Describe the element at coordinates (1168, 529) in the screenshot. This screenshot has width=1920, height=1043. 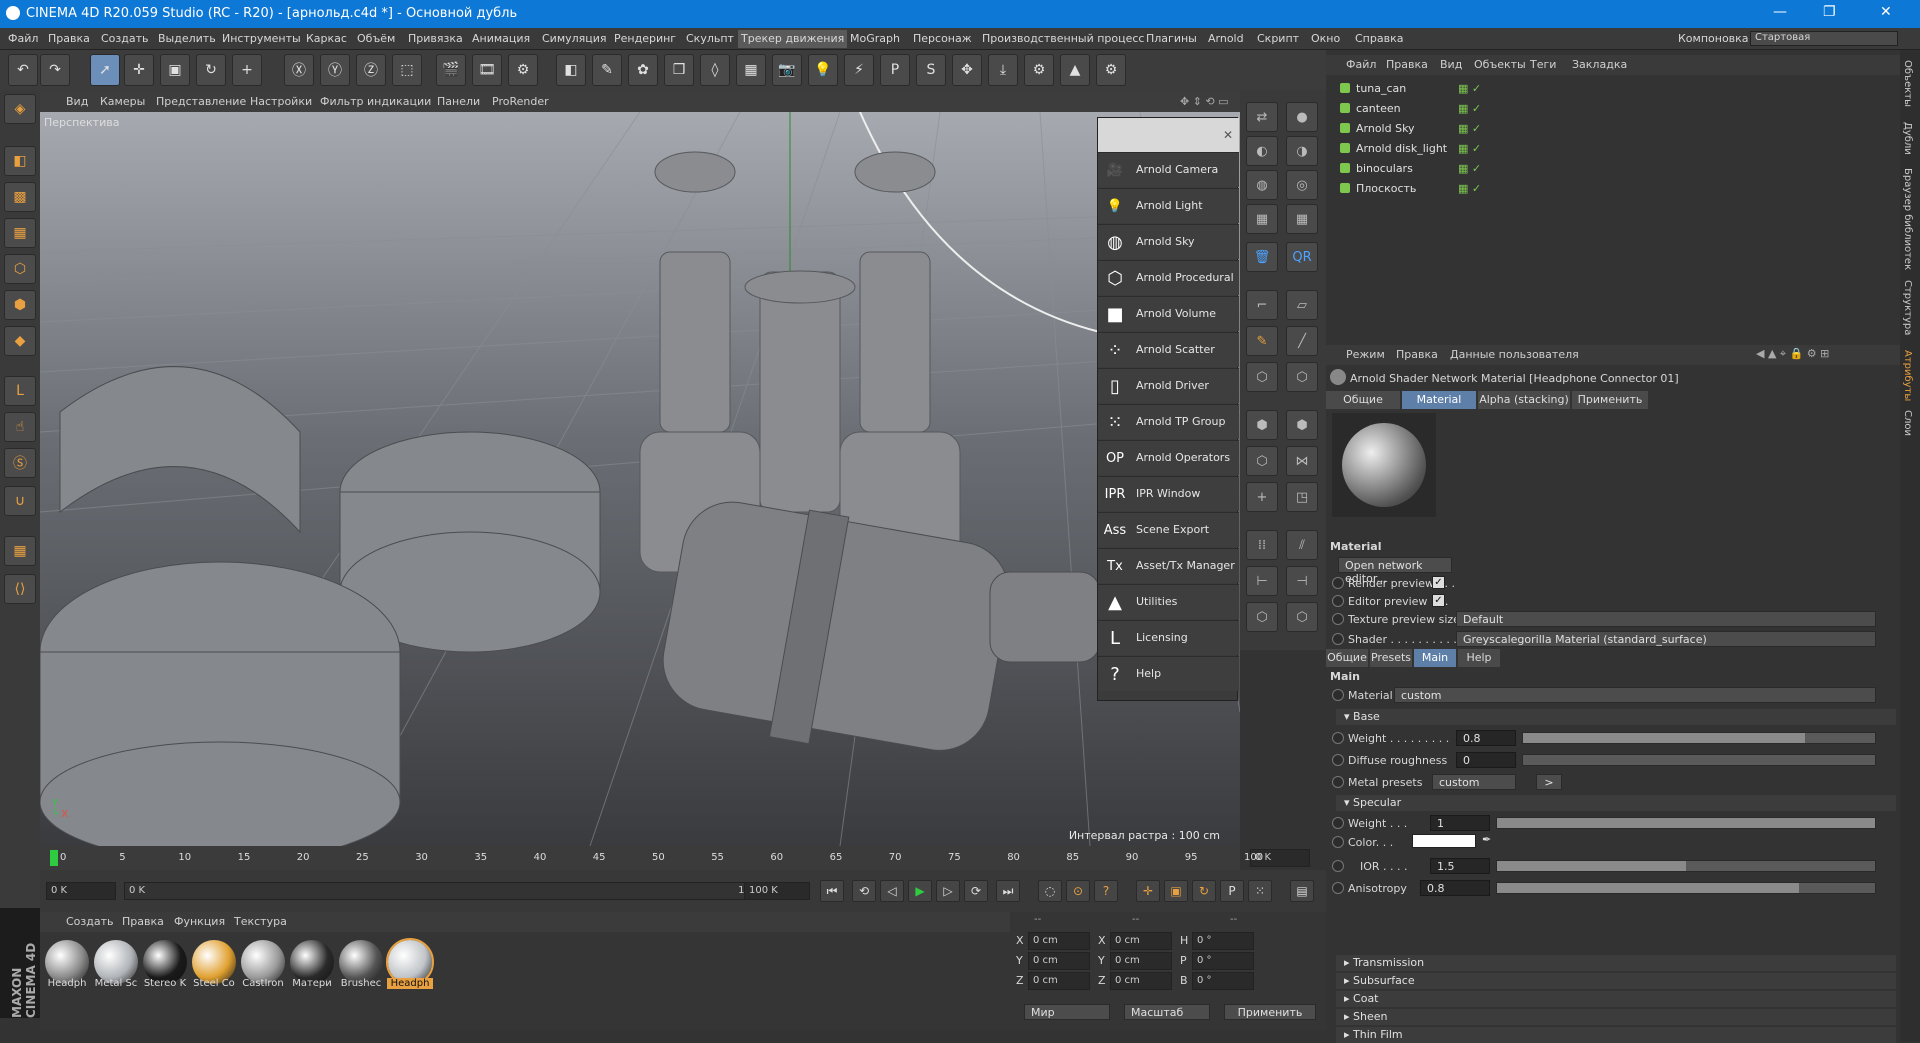
I see `arnold-menu-item: Ass Scene Export` at that location.